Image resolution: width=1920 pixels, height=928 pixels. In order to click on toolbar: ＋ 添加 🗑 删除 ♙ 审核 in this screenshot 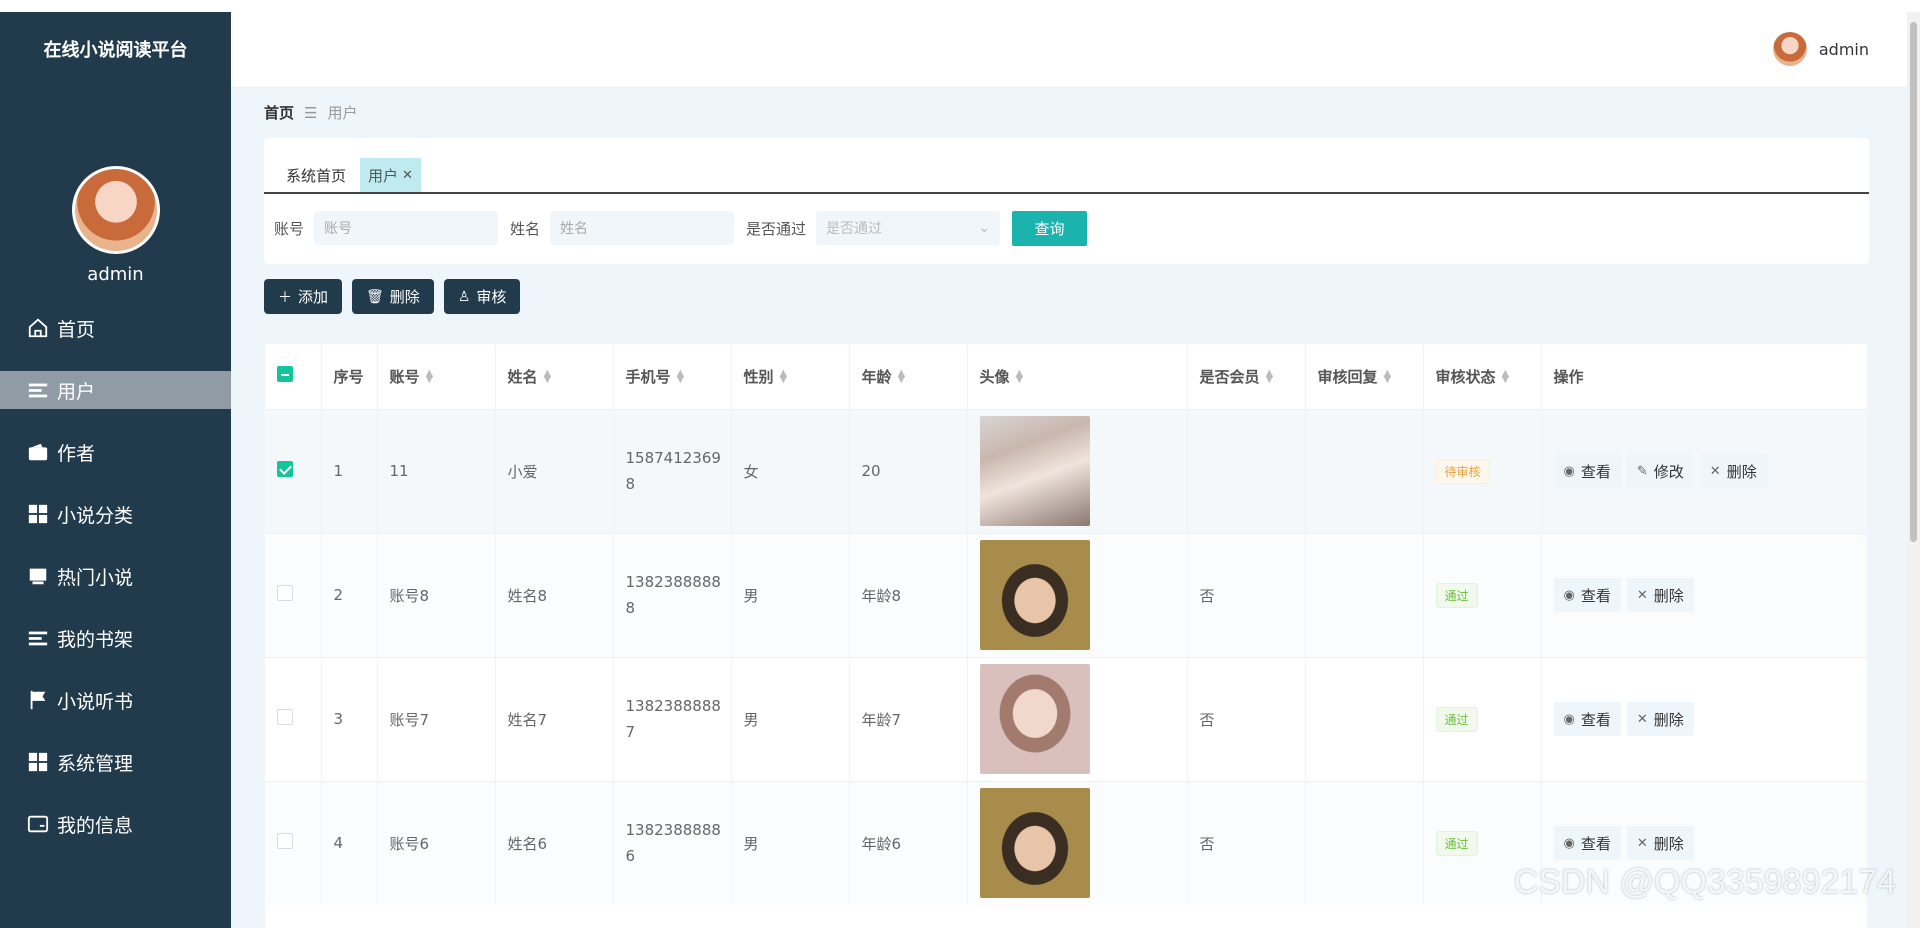, I will do `click(397, 296)`.